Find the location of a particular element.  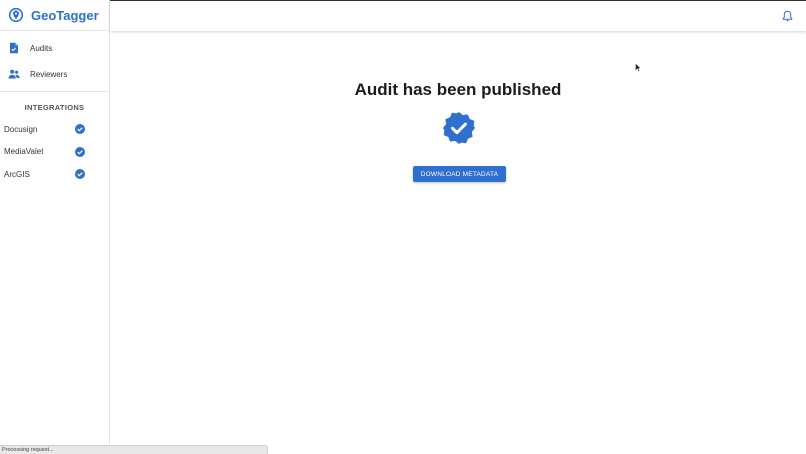

integration-label: Docusign is located at coordinates (21, 129).